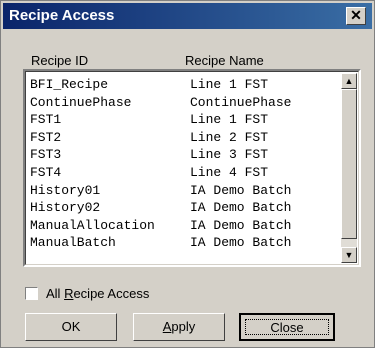  Describe the element at coordinates (187, 16) in the screenshot. I see `title-bar: Recipe Access ✕` at that location.